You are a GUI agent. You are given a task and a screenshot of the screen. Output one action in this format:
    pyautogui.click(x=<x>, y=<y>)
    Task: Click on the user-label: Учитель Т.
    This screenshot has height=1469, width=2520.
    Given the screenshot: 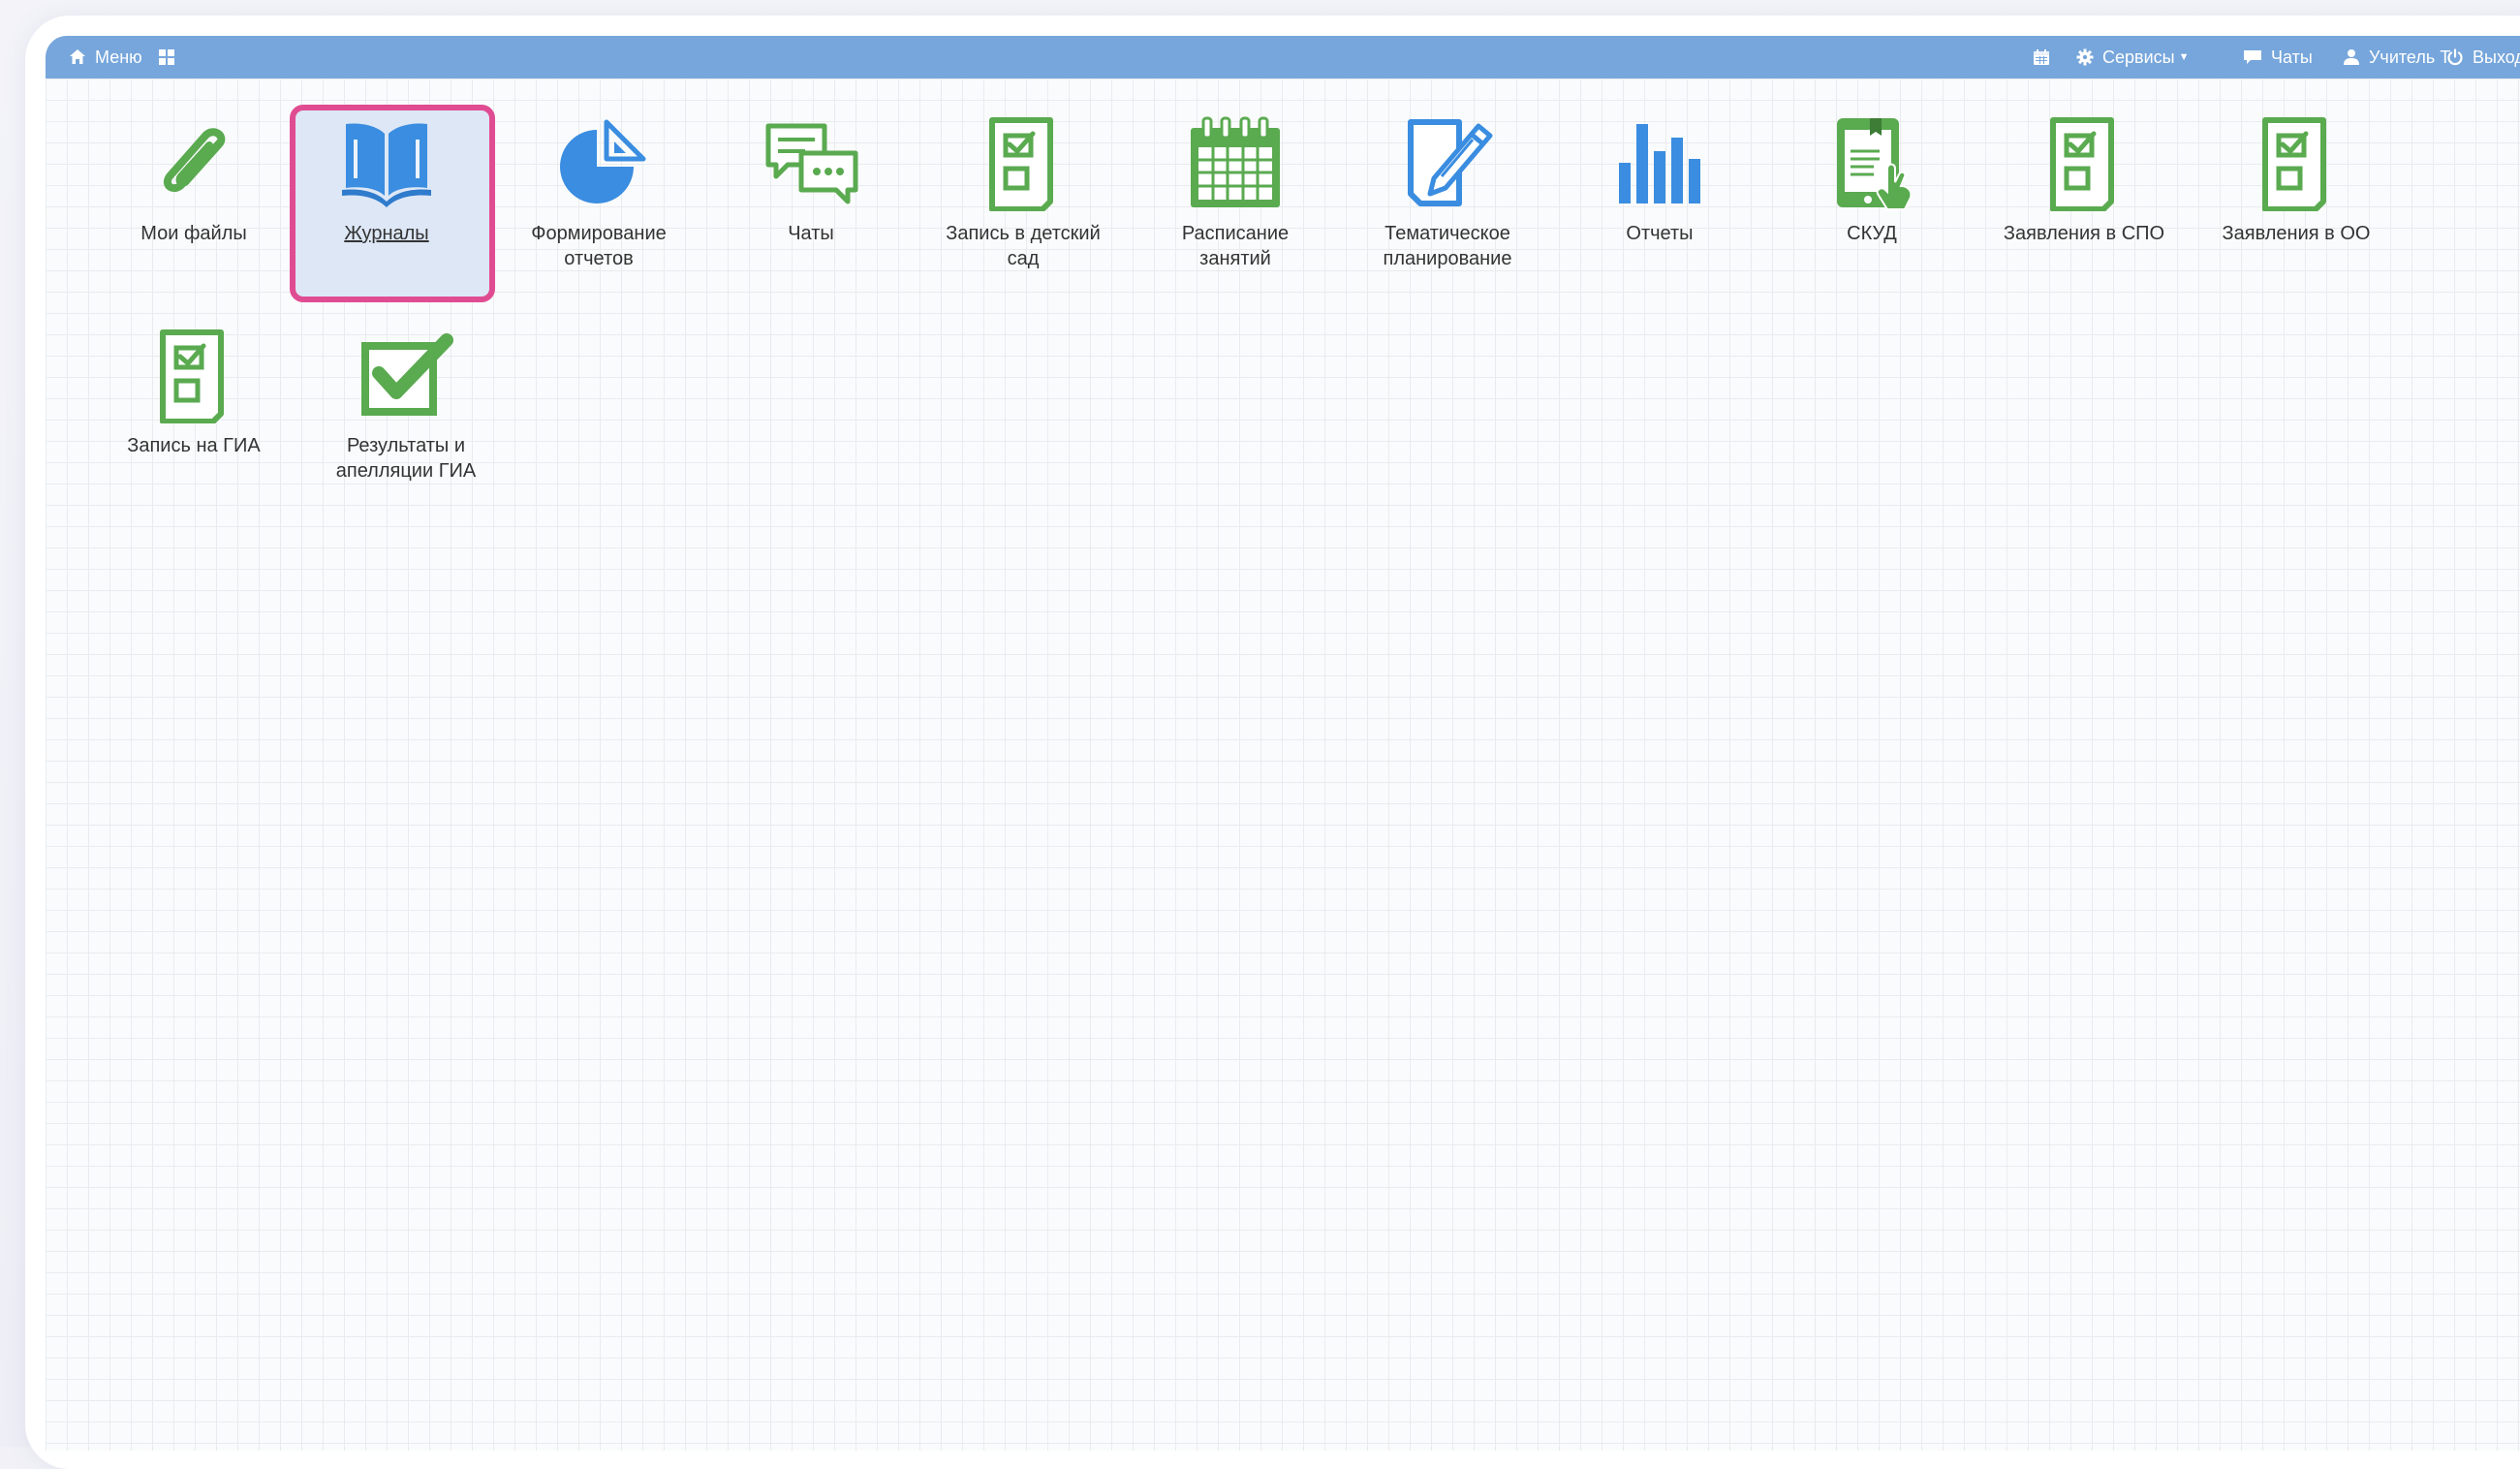 What is the action you would take?
    pyautogui.click(x=2411, y=57)
    